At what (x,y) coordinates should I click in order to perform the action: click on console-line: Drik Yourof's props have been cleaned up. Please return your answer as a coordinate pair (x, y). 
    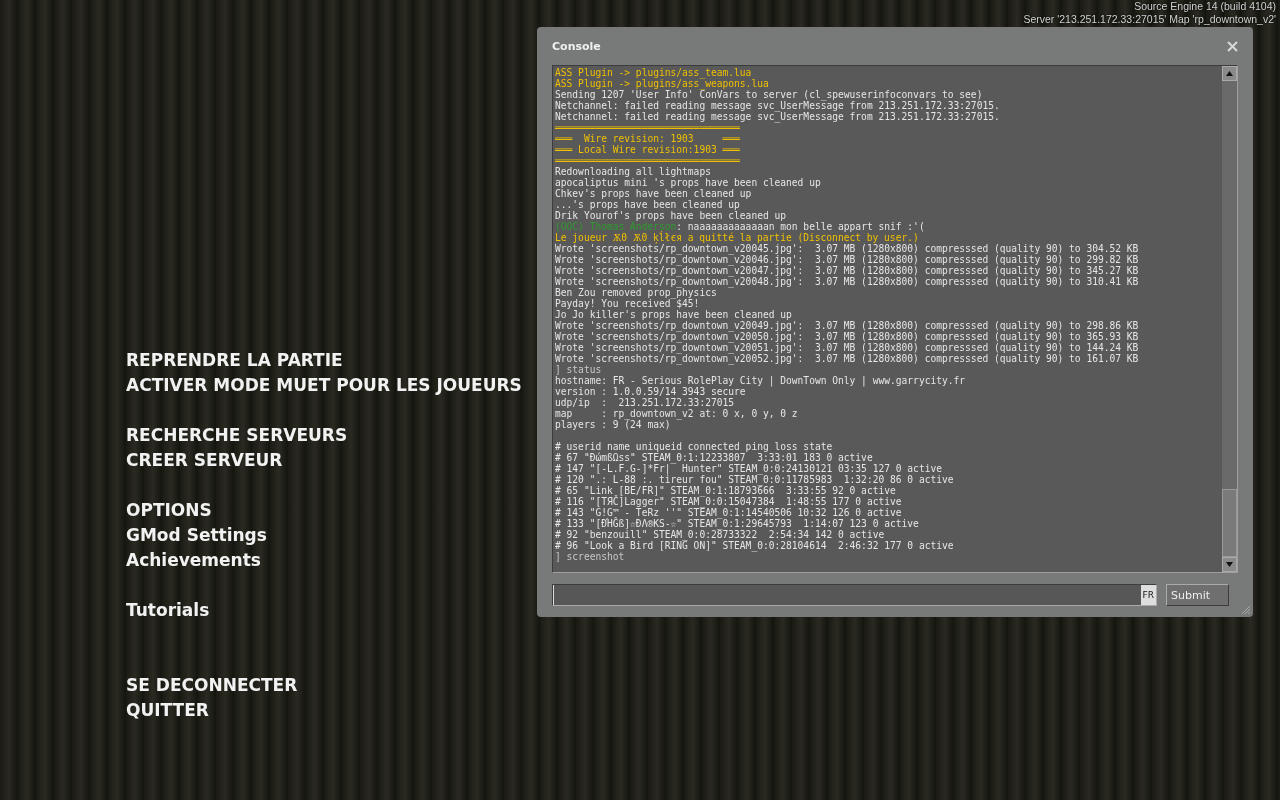
    Looking at the image, I should click on (671, 215).